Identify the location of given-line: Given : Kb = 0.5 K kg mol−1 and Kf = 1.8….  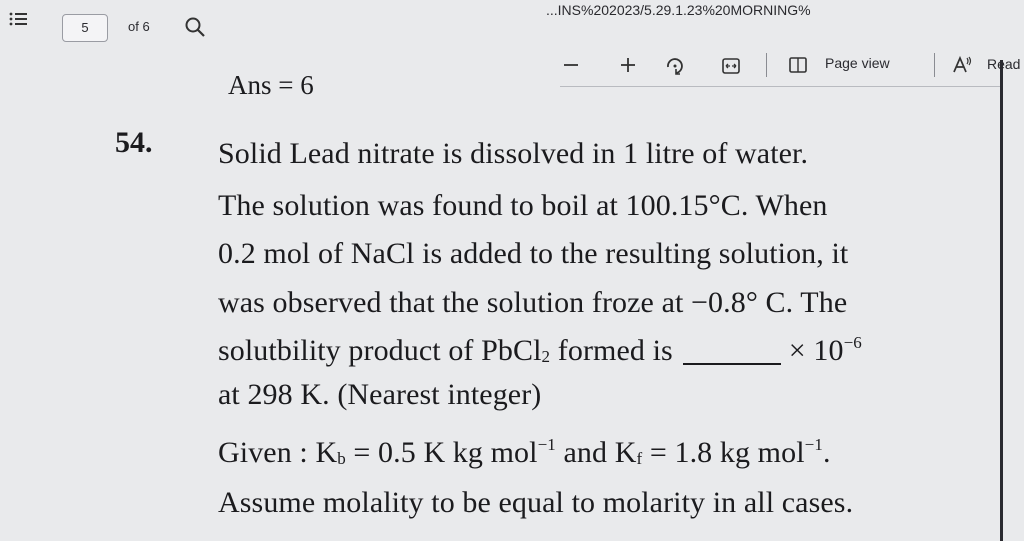
(524, 452).